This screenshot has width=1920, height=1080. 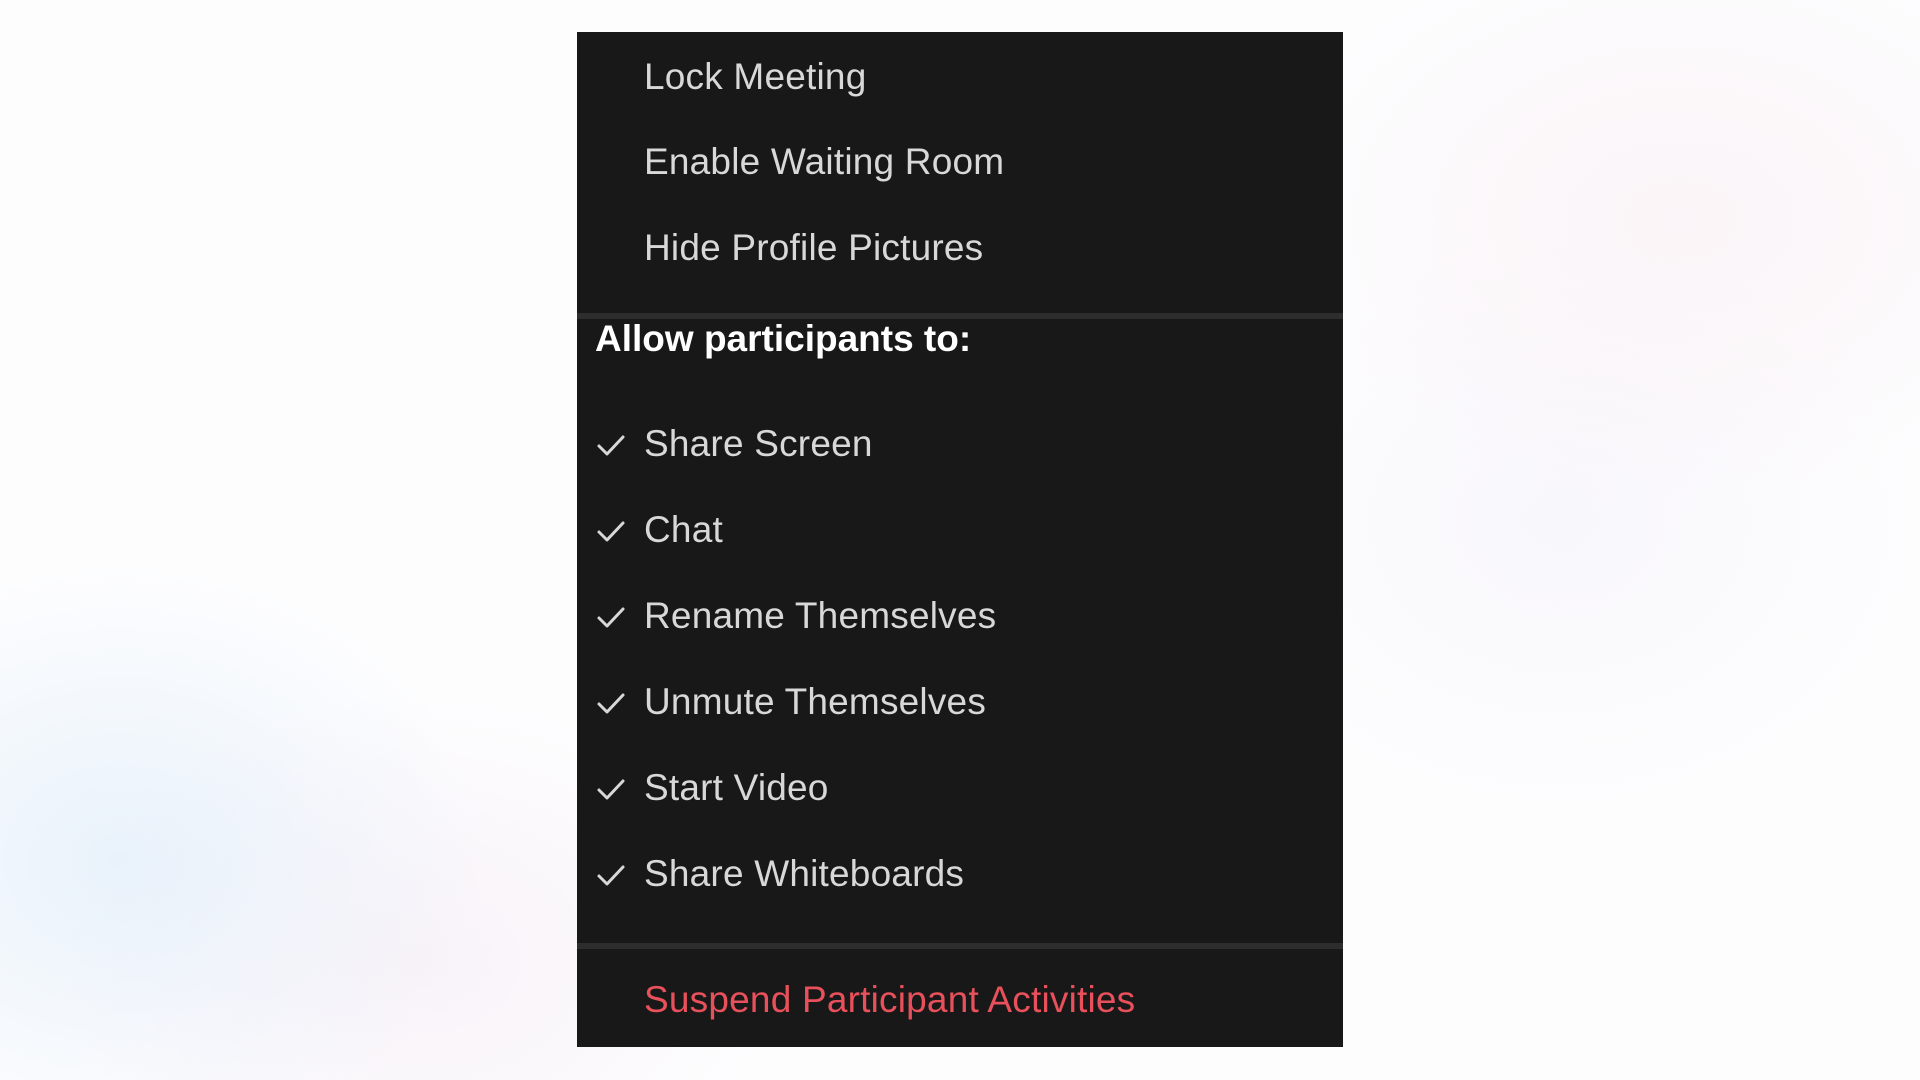 I want to click on menu-item-label: Unmute Themselves, so click(x=815, y=701).